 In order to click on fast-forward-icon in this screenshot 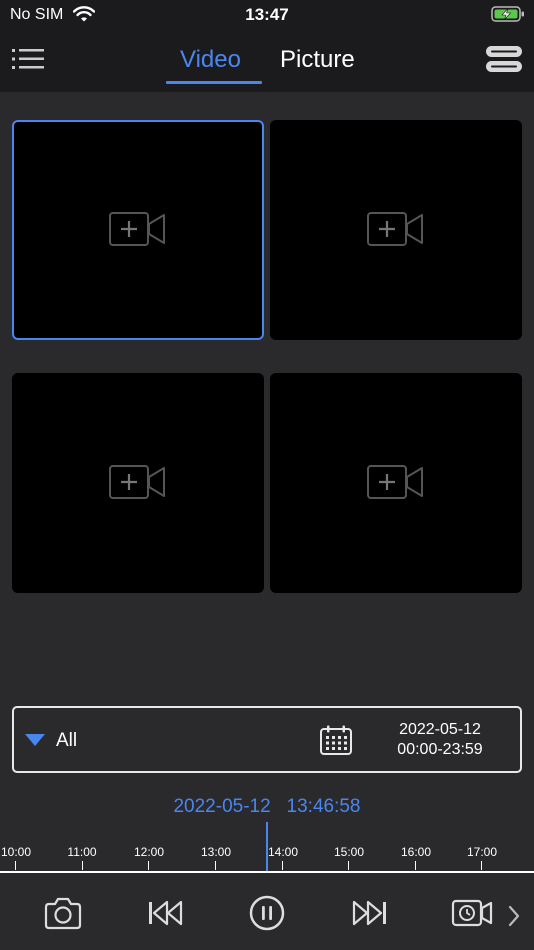, I will do `click(370, 913)`.